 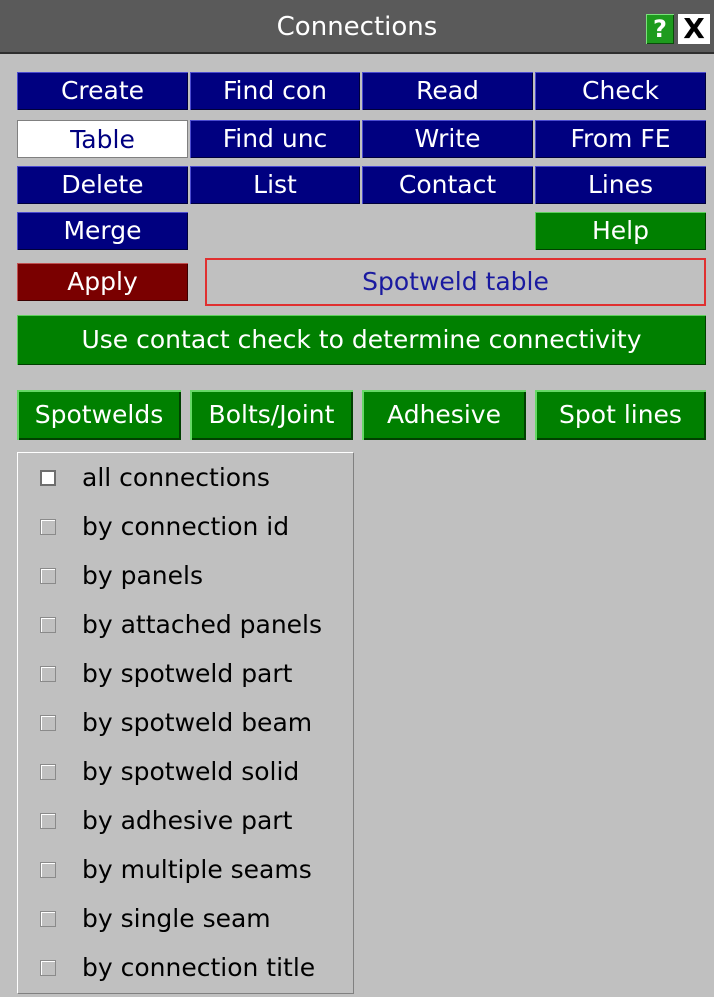 What do you see at coordinates (275, 139) in the screenshot?
I see `find-unc-button: Find unc` at bounding box center [275, 139].